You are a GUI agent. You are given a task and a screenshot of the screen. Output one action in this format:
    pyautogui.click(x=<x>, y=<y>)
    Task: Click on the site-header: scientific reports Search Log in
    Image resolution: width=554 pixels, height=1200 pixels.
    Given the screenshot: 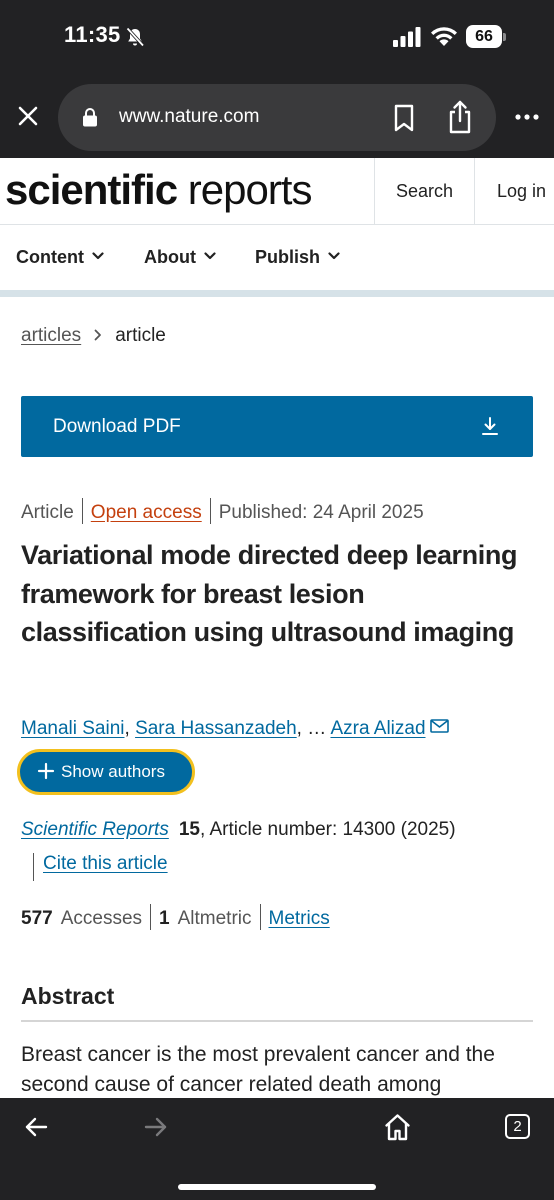 What is the action you would take?
    pyautogui.click(x=277, y=191)
    